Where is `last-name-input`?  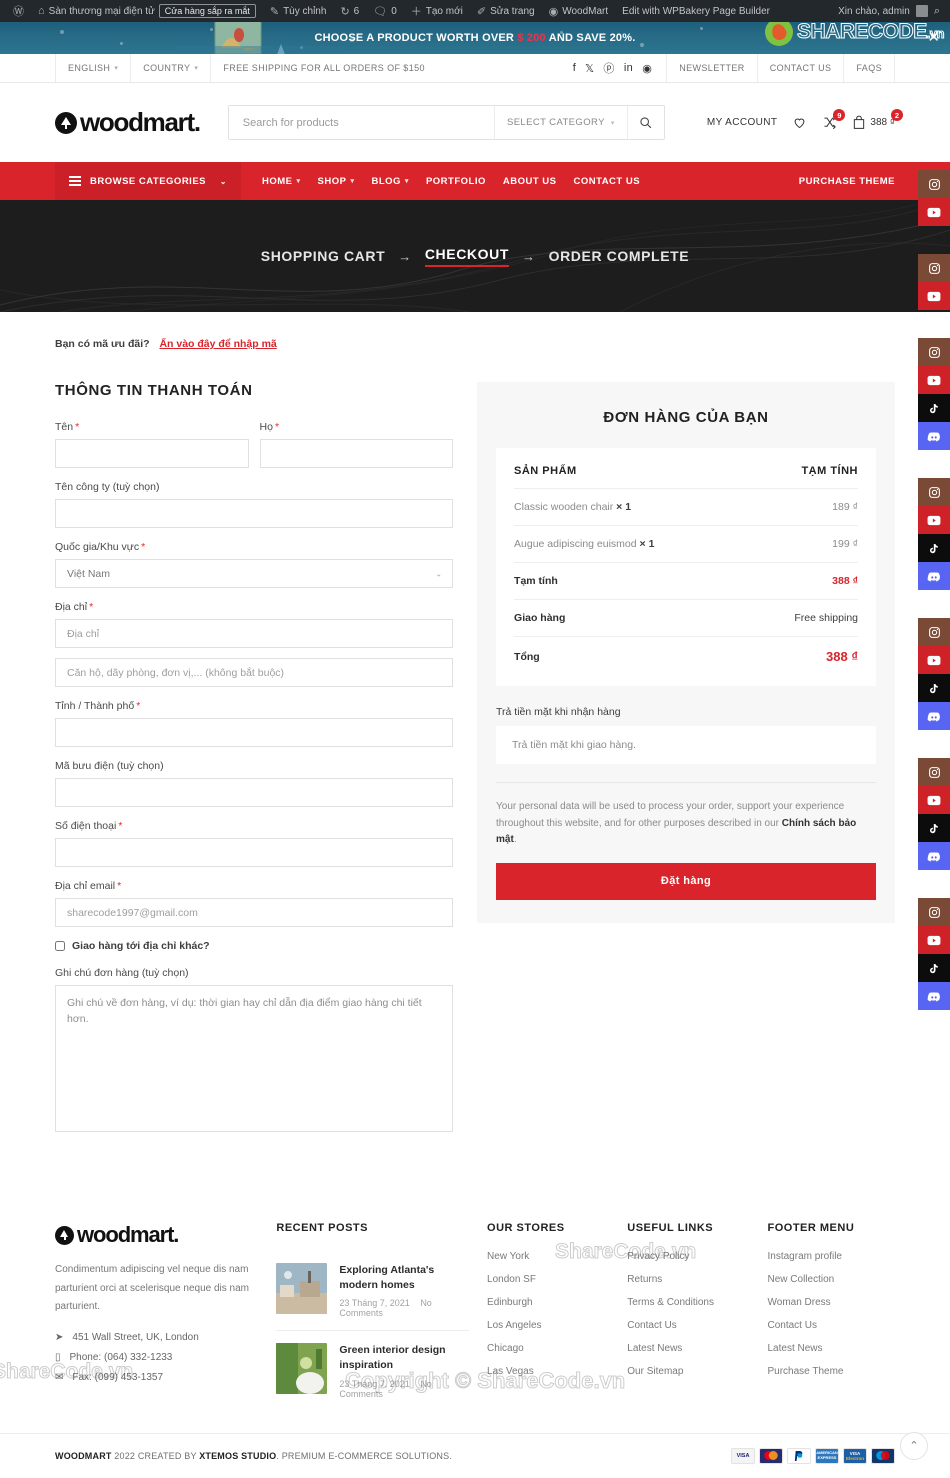
last-name-input is located at coordinates (356, 453).